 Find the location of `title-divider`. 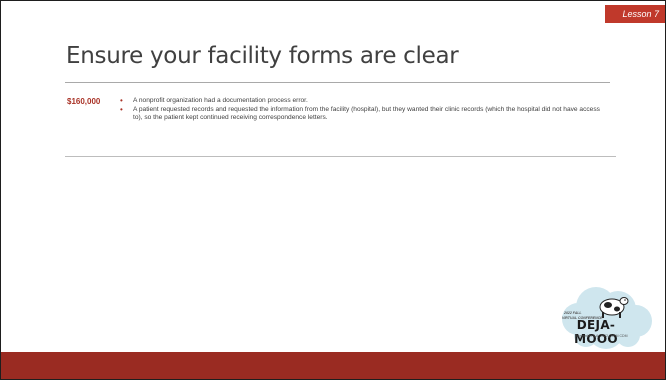

title-divider is located at coordinates (337, 82).